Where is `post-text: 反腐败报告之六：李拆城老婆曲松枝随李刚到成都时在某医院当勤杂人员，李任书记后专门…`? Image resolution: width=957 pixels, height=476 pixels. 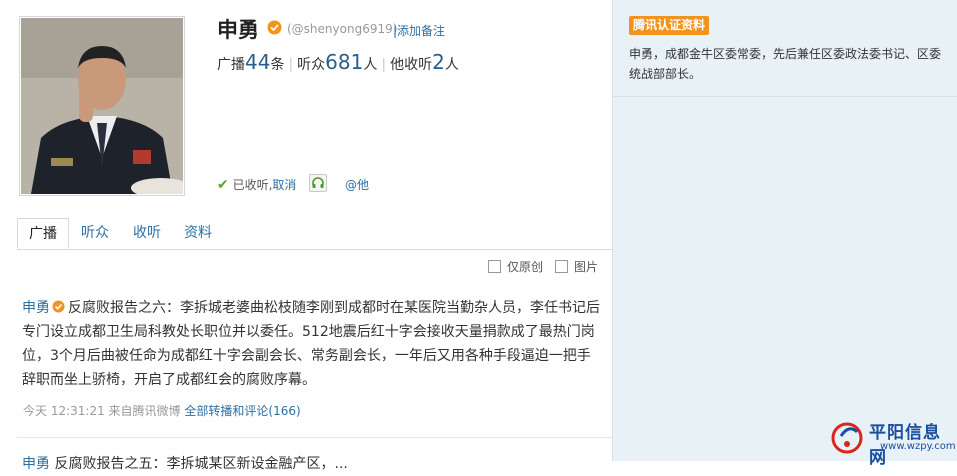 post-text: 反腐败报告之六：李拆城老婆曲松枝随李刚到成都时在某医院当勤杂人员，李任书记后专门… is located at coordinates (311, 344).